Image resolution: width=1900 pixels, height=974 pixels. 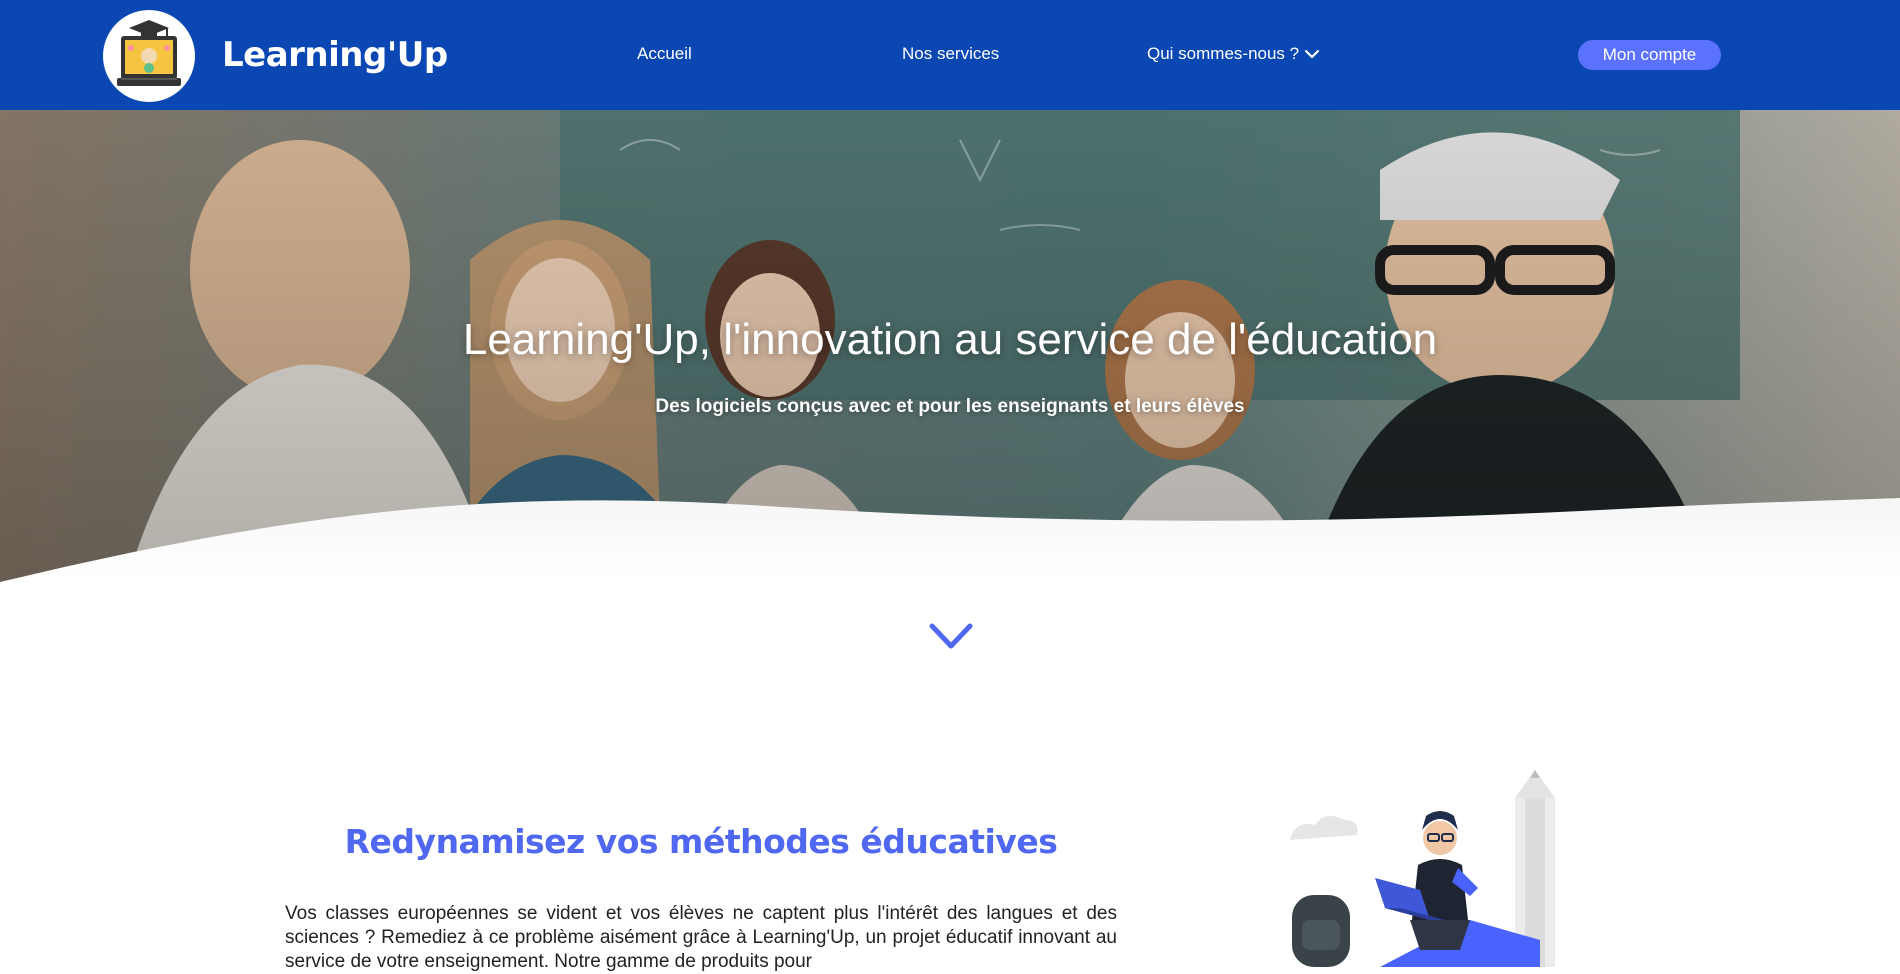 I want to click on brand-name: Learning'Up, so click(x=335, y=55).